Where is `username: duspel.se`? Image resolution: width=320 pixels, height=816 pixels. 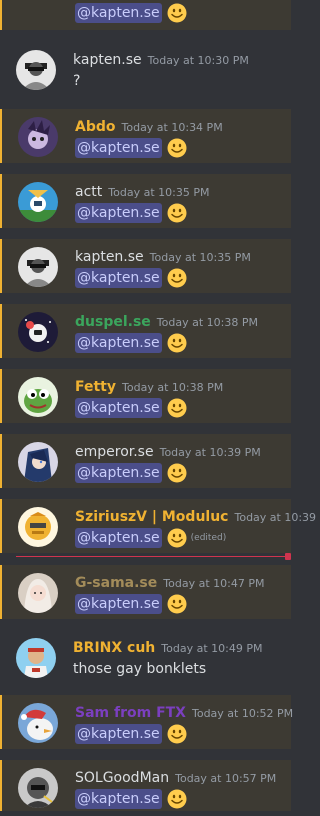 username: duspel.se is located at coordinates (113, 322).